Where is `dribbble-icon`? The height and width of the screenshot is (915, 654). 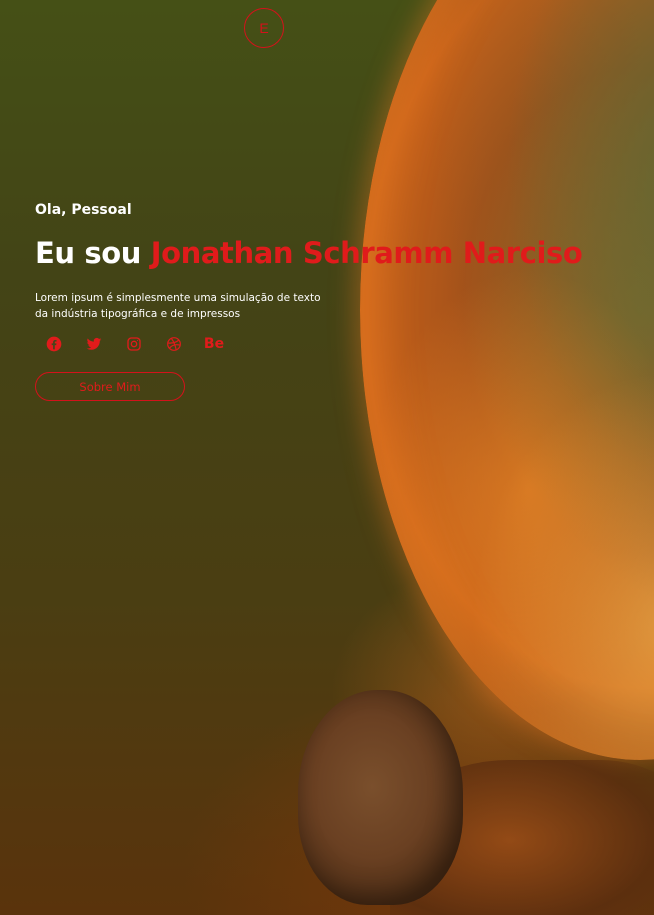
dribbble-icon is located at coordinates (174, 344).